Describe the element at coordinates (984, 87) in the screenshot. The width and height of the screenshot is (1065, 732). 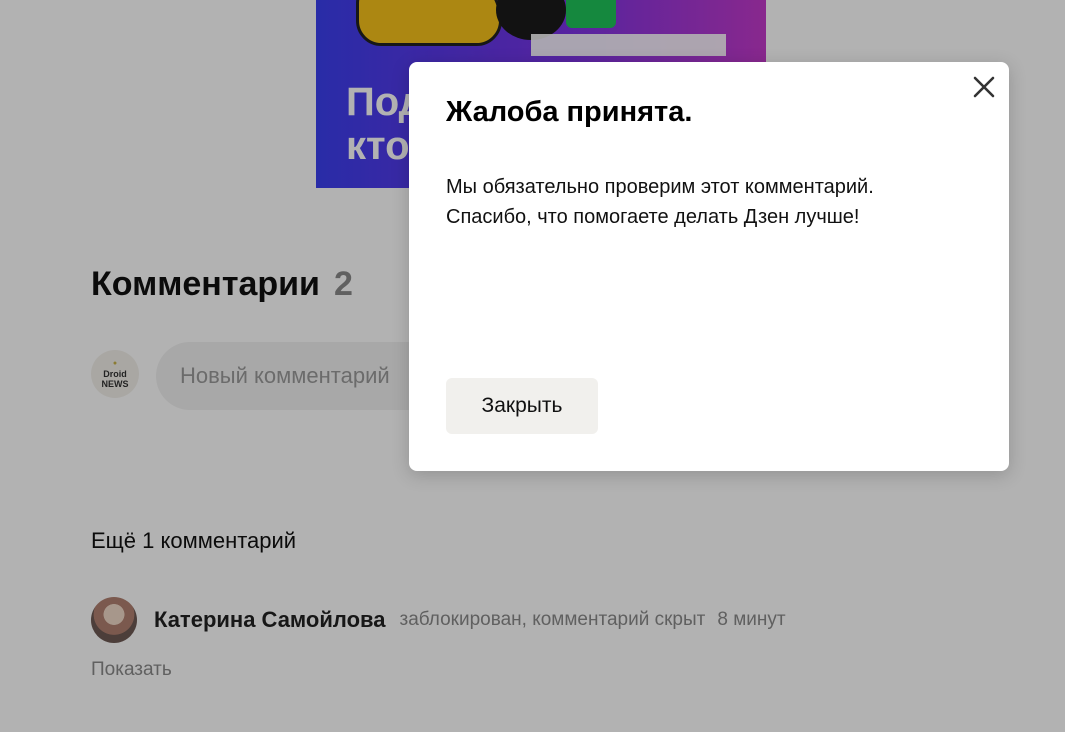
I see `close-icon` at that location.